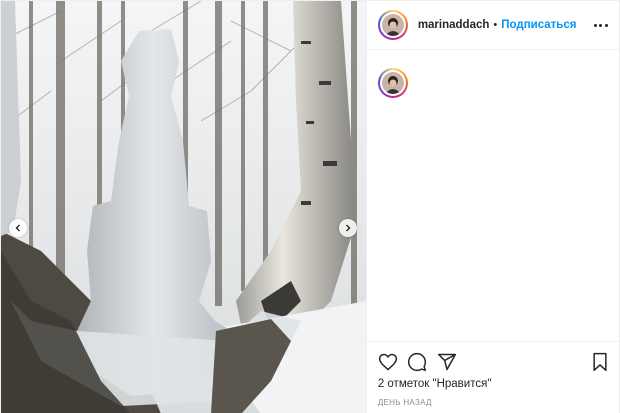 Image resolution: width=620 pixels, height=413 pixels. I want to click on username-link: marinaddach, so click(454, 25).